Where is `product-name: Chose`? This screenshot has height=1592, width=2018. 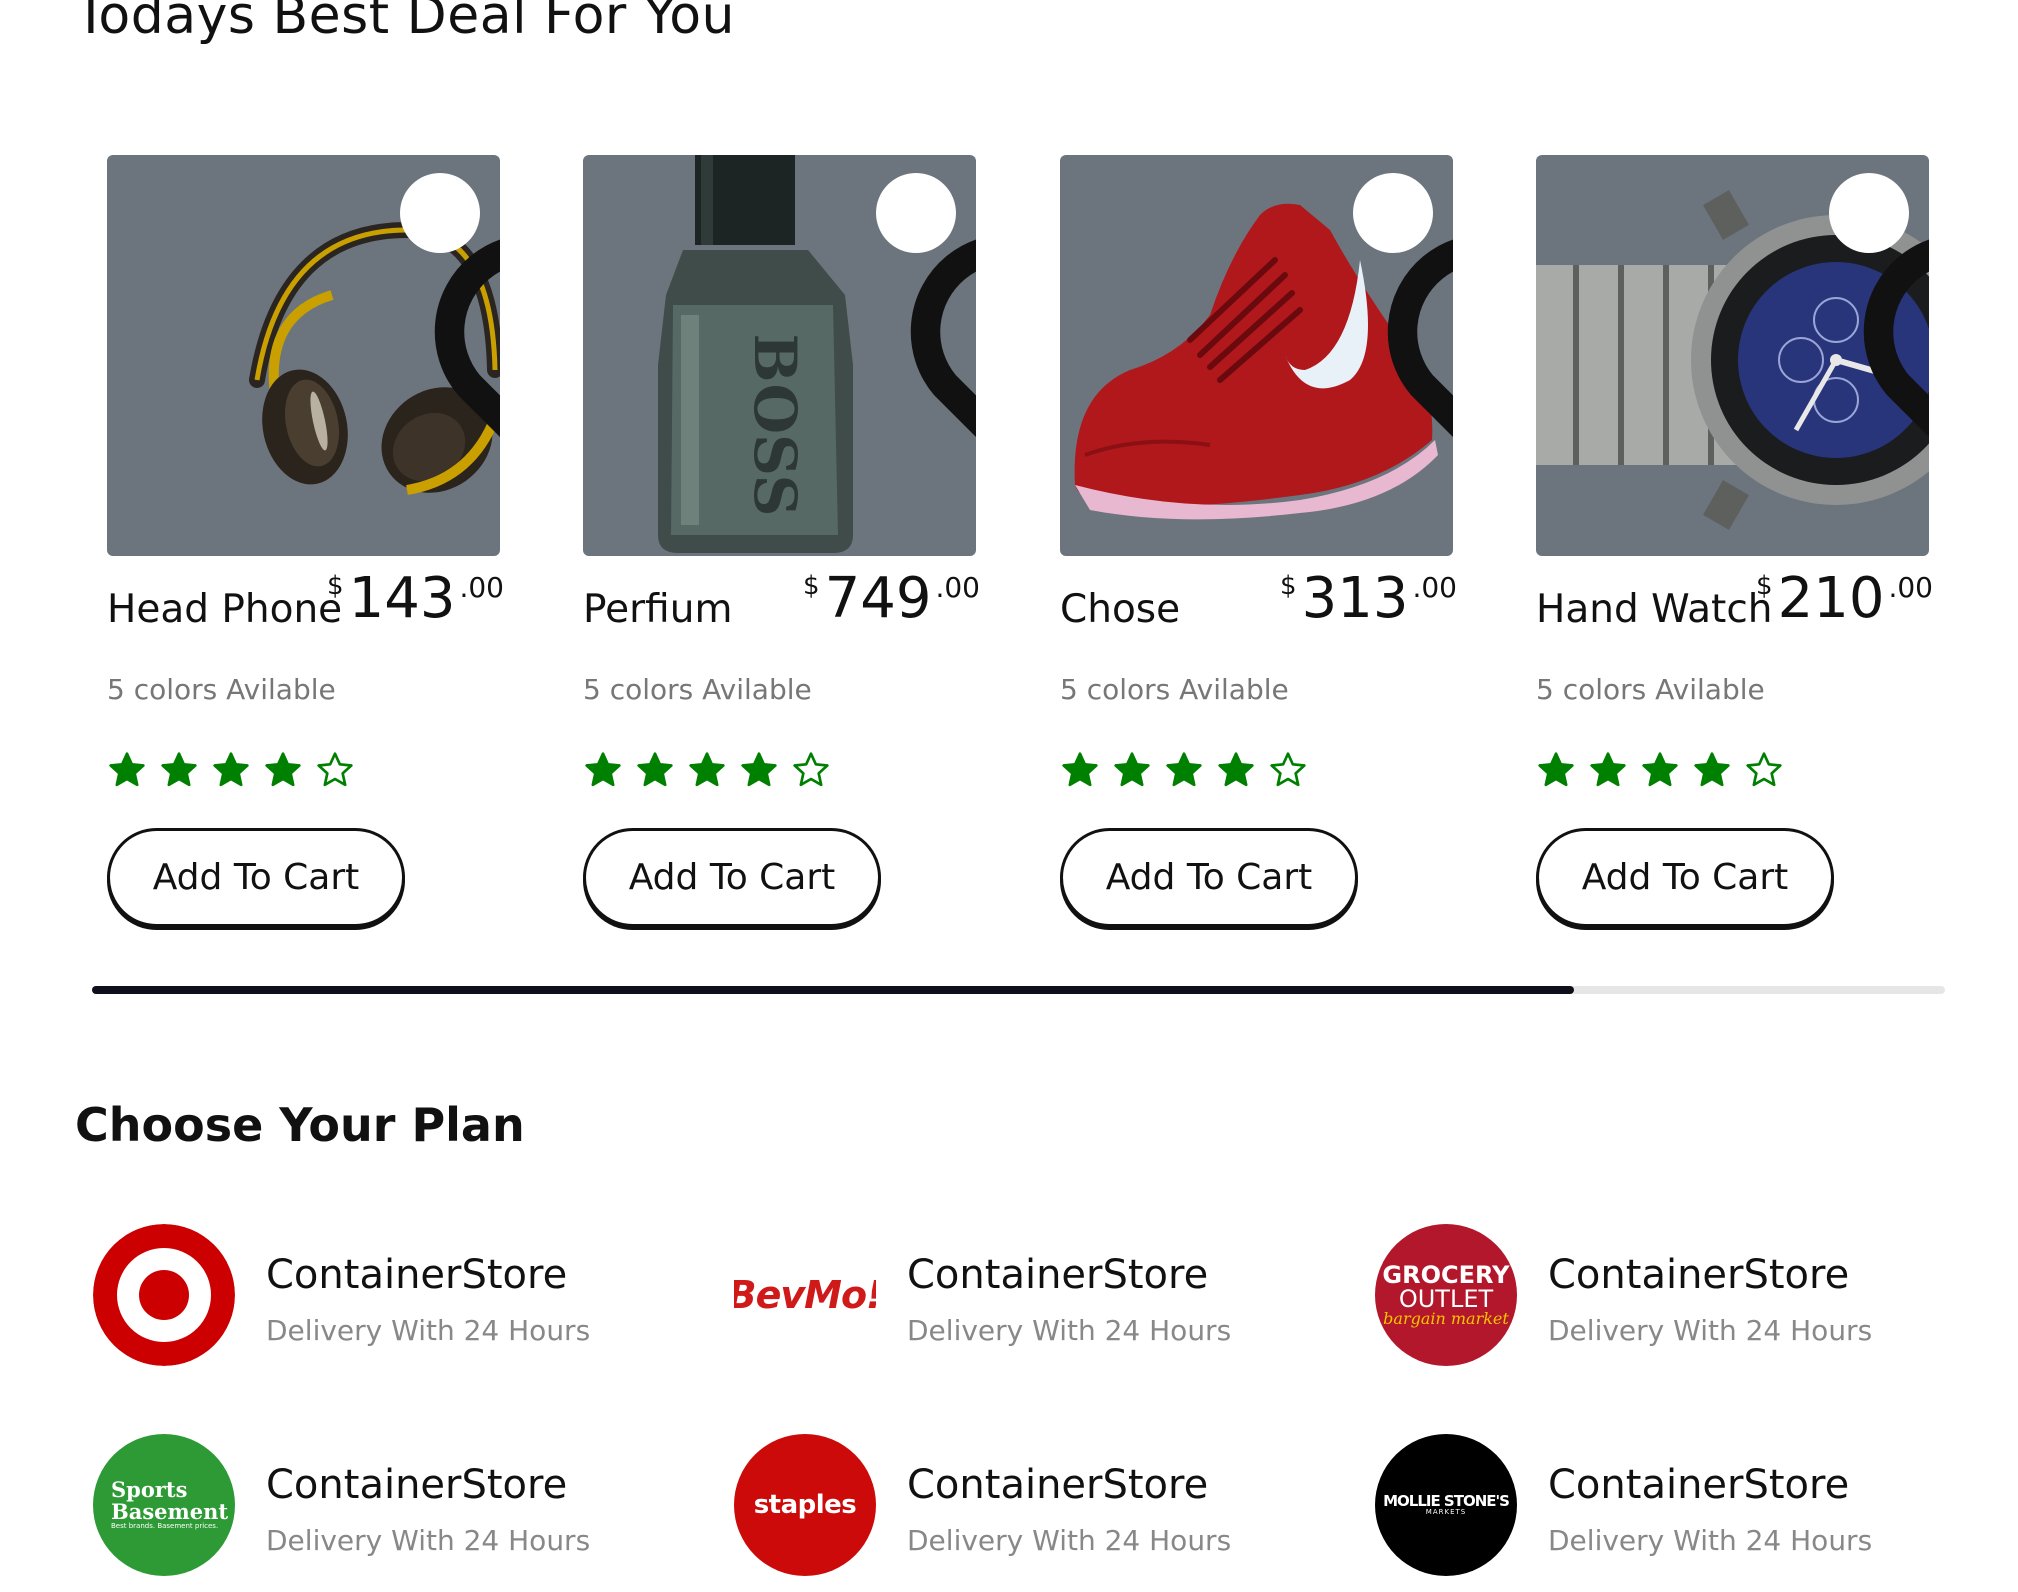
product-name: Chose is located at coordinates (1120, 609).